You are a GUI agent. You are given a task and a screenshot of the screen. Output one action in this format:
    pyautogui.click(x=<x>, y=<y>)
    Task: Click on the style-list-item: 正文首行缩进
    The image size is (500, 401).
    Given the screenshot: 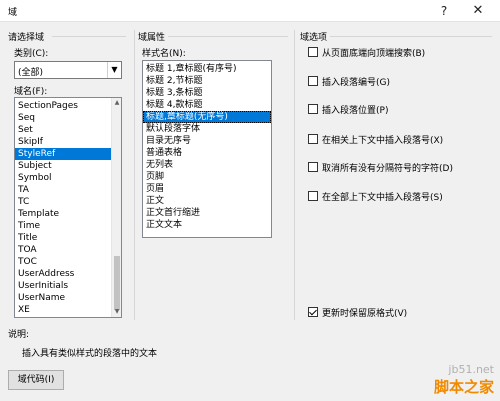 What is the action you would take?
    pyautogui.click(x=207, y=213)
    